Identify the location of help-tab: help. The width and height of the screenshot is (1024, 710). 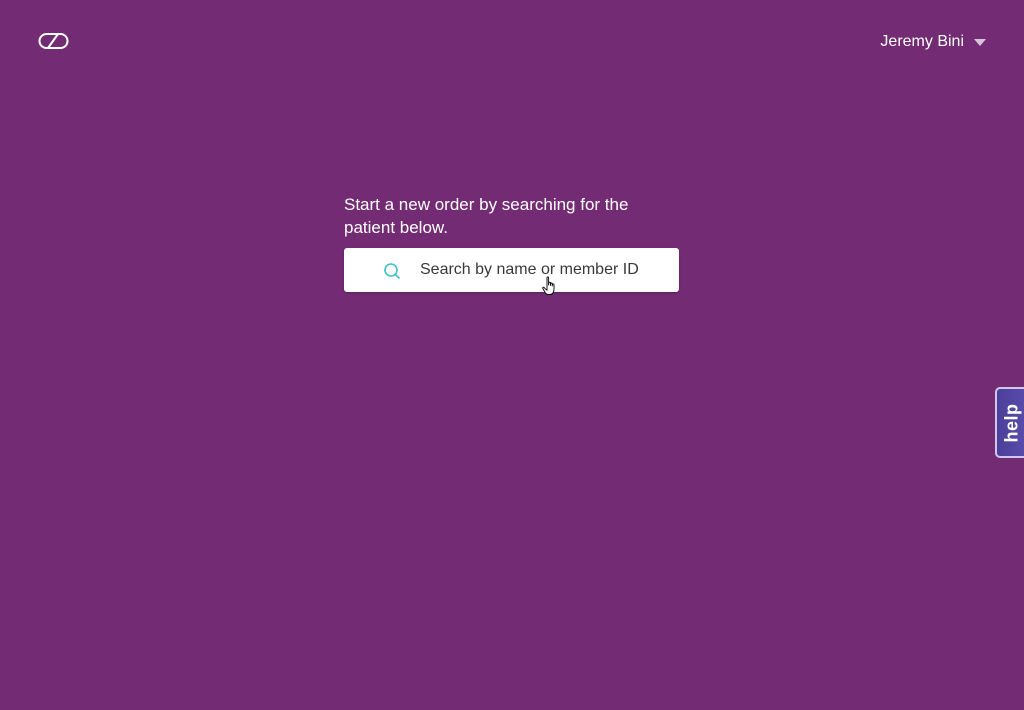
(1009, 422).